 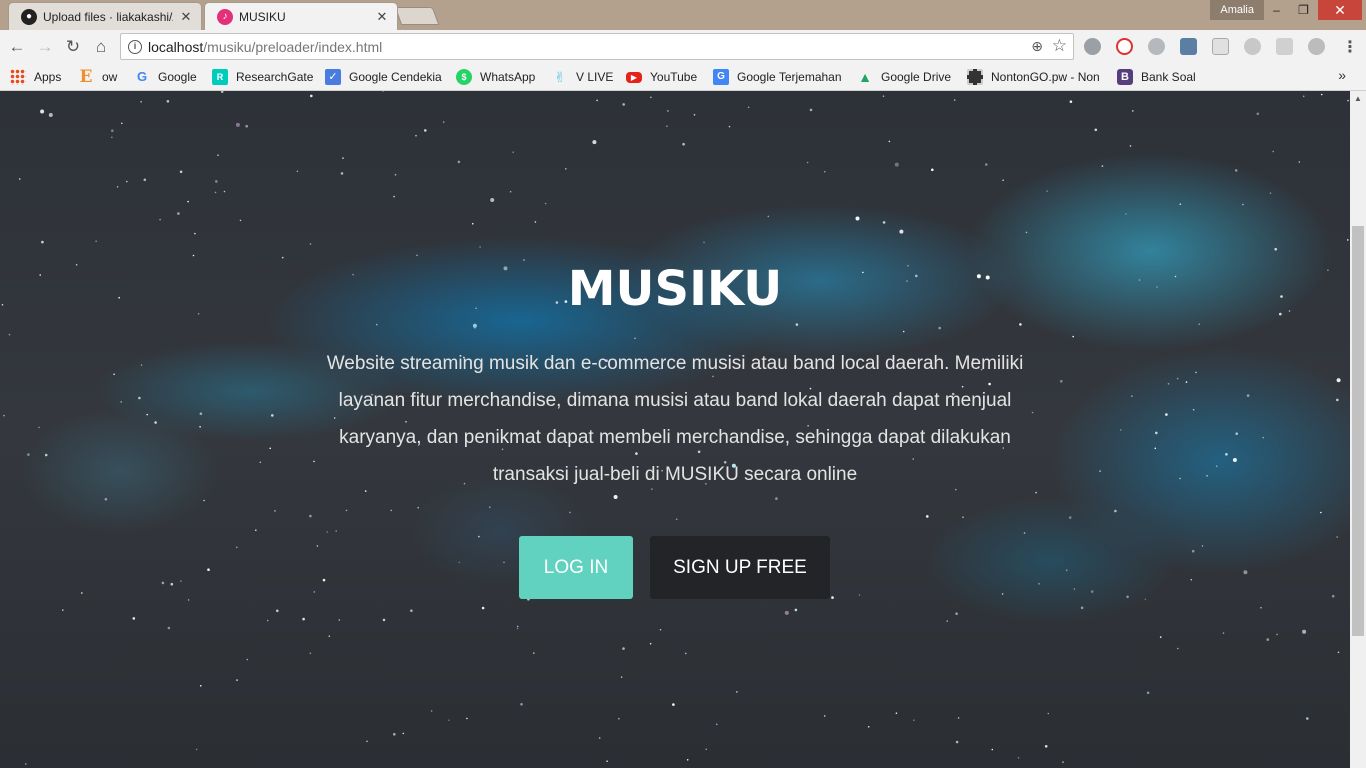 What do you see at coordinates (105, 16) in the screenshot?
I see `tab-upload-files: ● Upload files · liakakashi/A ✕` at bounding box center [105, 16].